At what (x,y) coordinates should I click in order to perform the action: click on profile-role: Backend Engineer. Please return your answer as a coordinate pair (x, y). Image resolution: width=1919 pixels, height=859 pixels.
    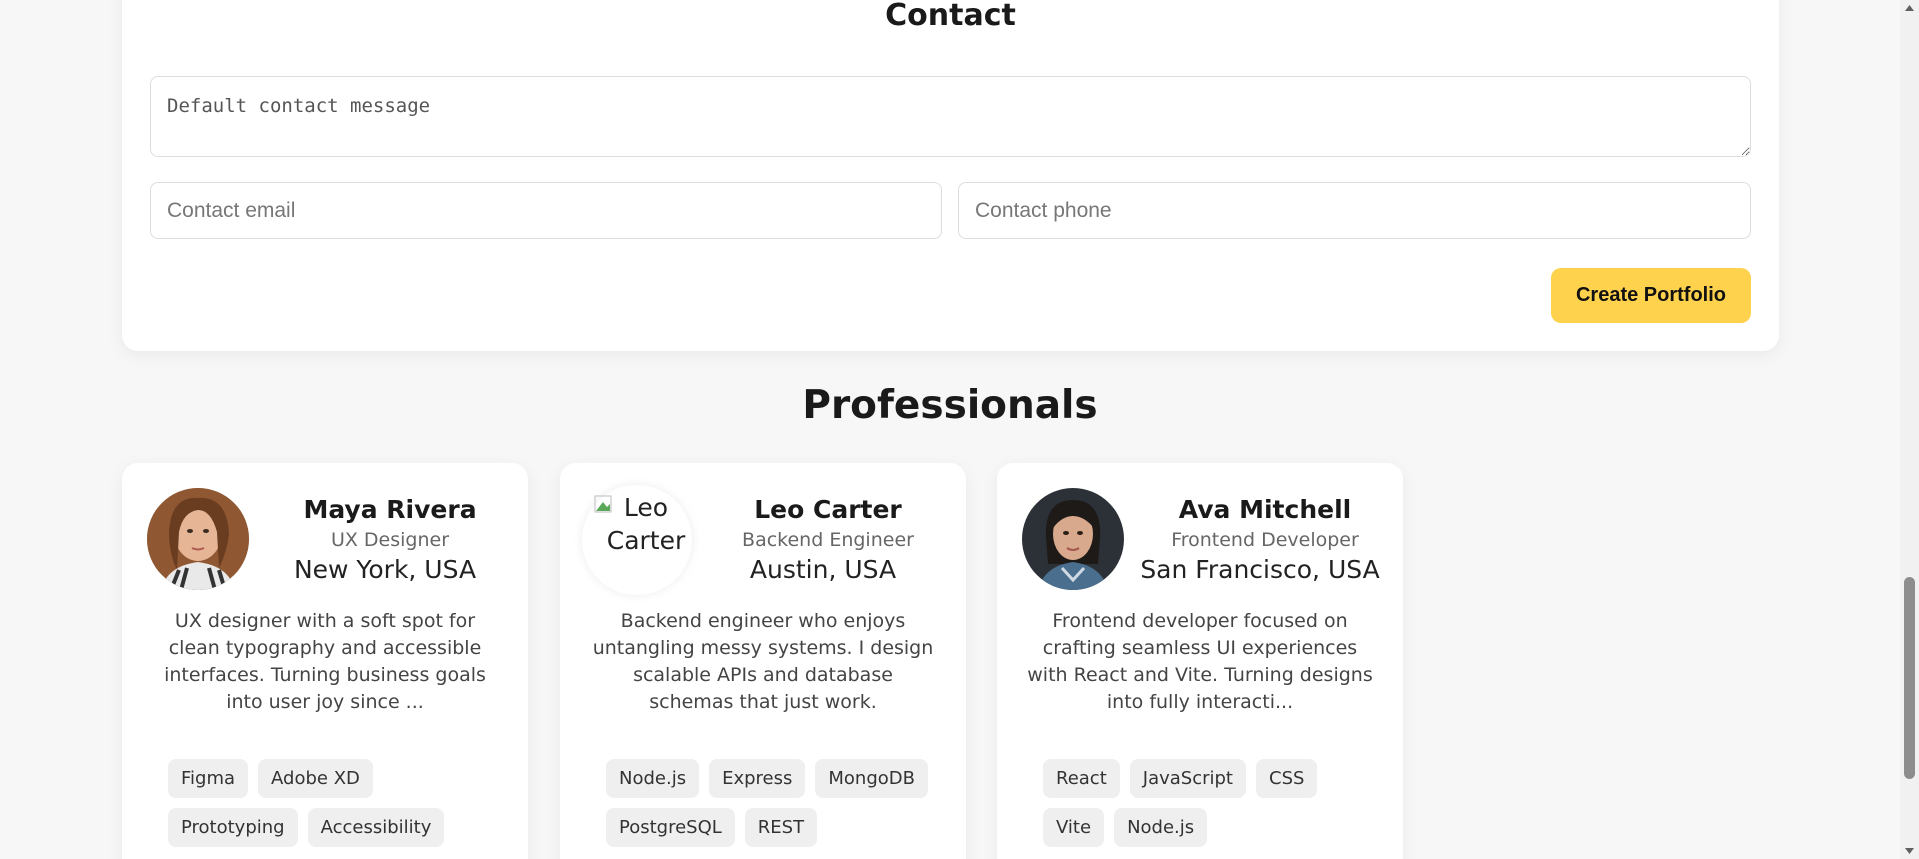
    Looking at the image, I should click on (828, 540).